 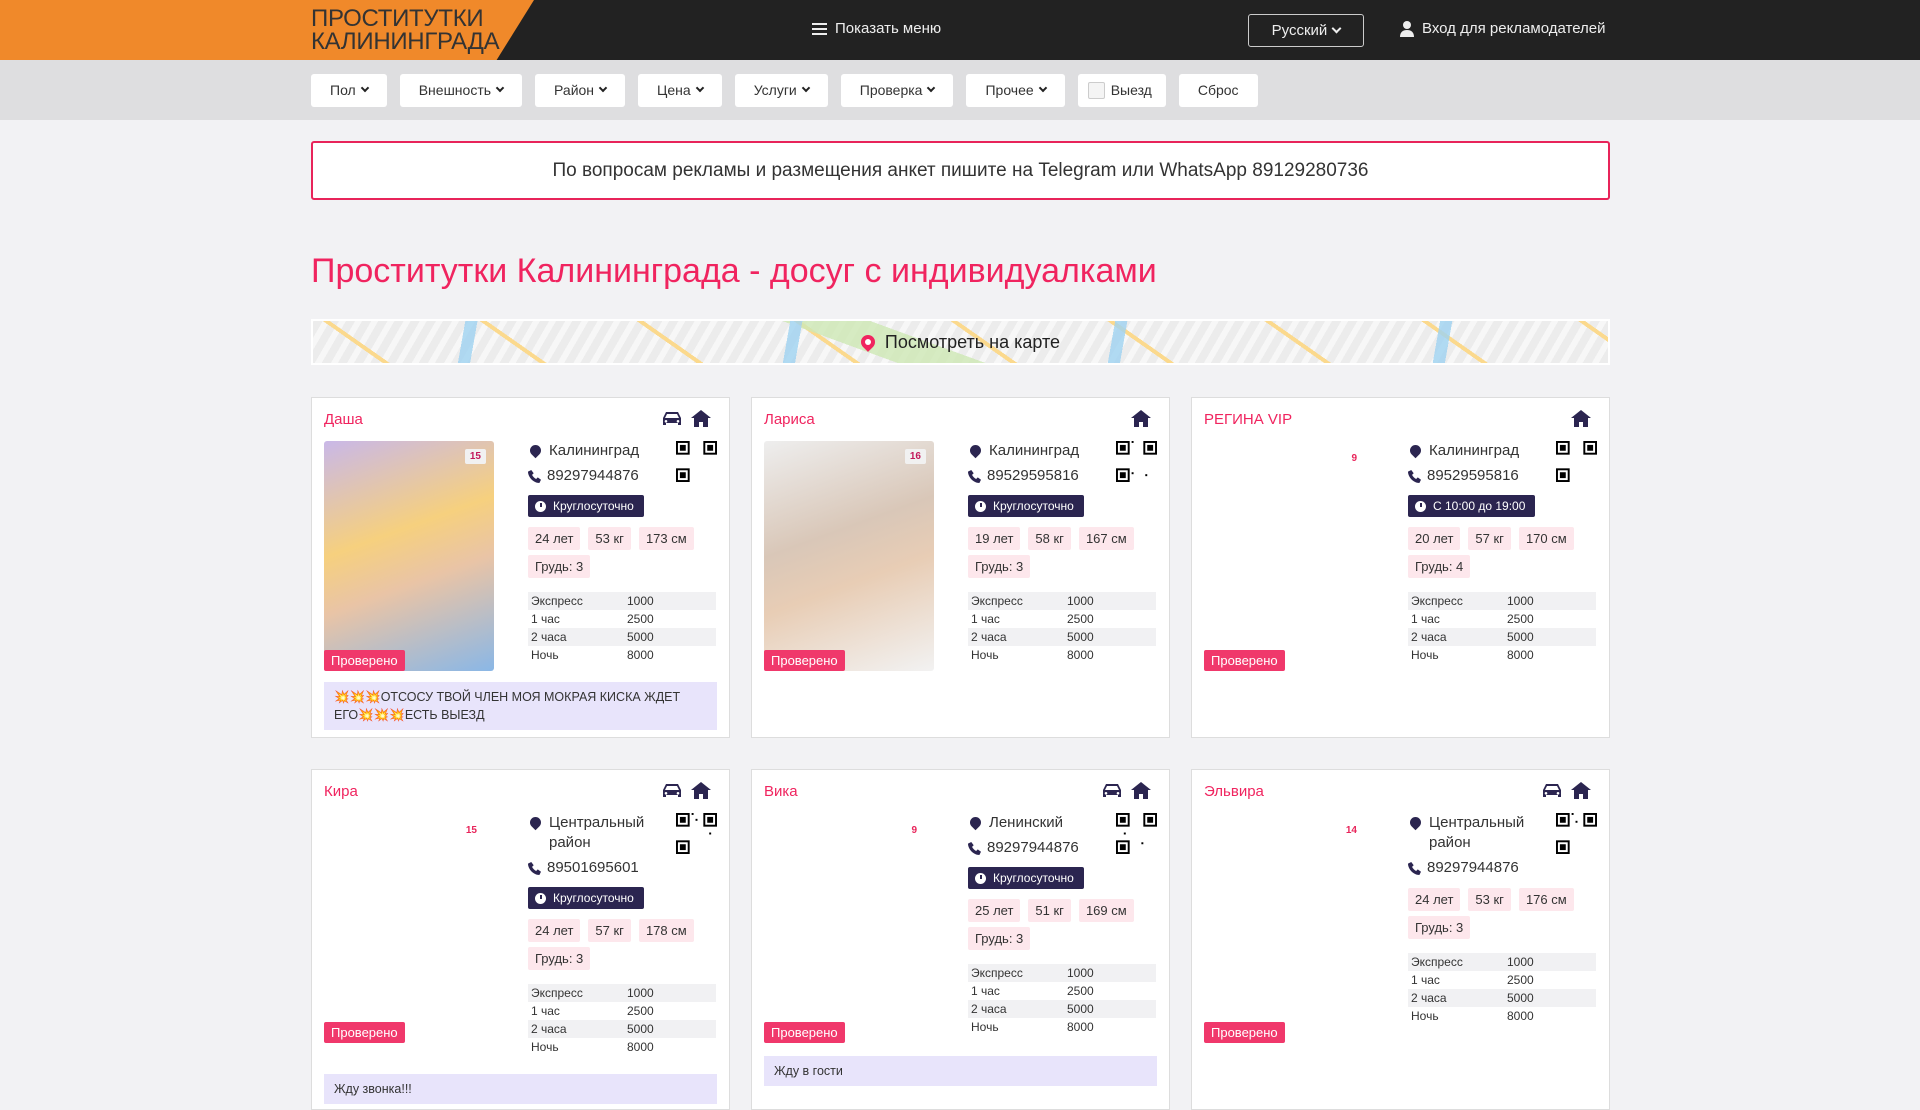 What do you see at coordinates (1351, 830) in the screenshot?
I see `photo-count-badge: 14` at bounding box center [1351, 830].